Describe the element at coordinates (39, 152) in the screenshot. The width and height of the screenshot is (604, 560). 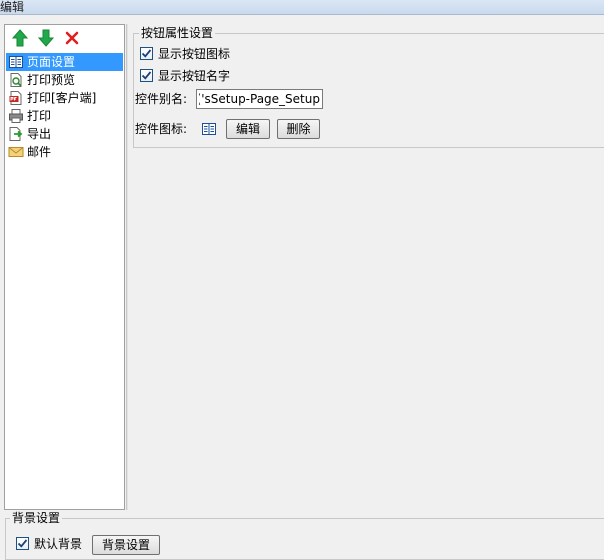
I see `tree-item-label: 邮件` at that location.